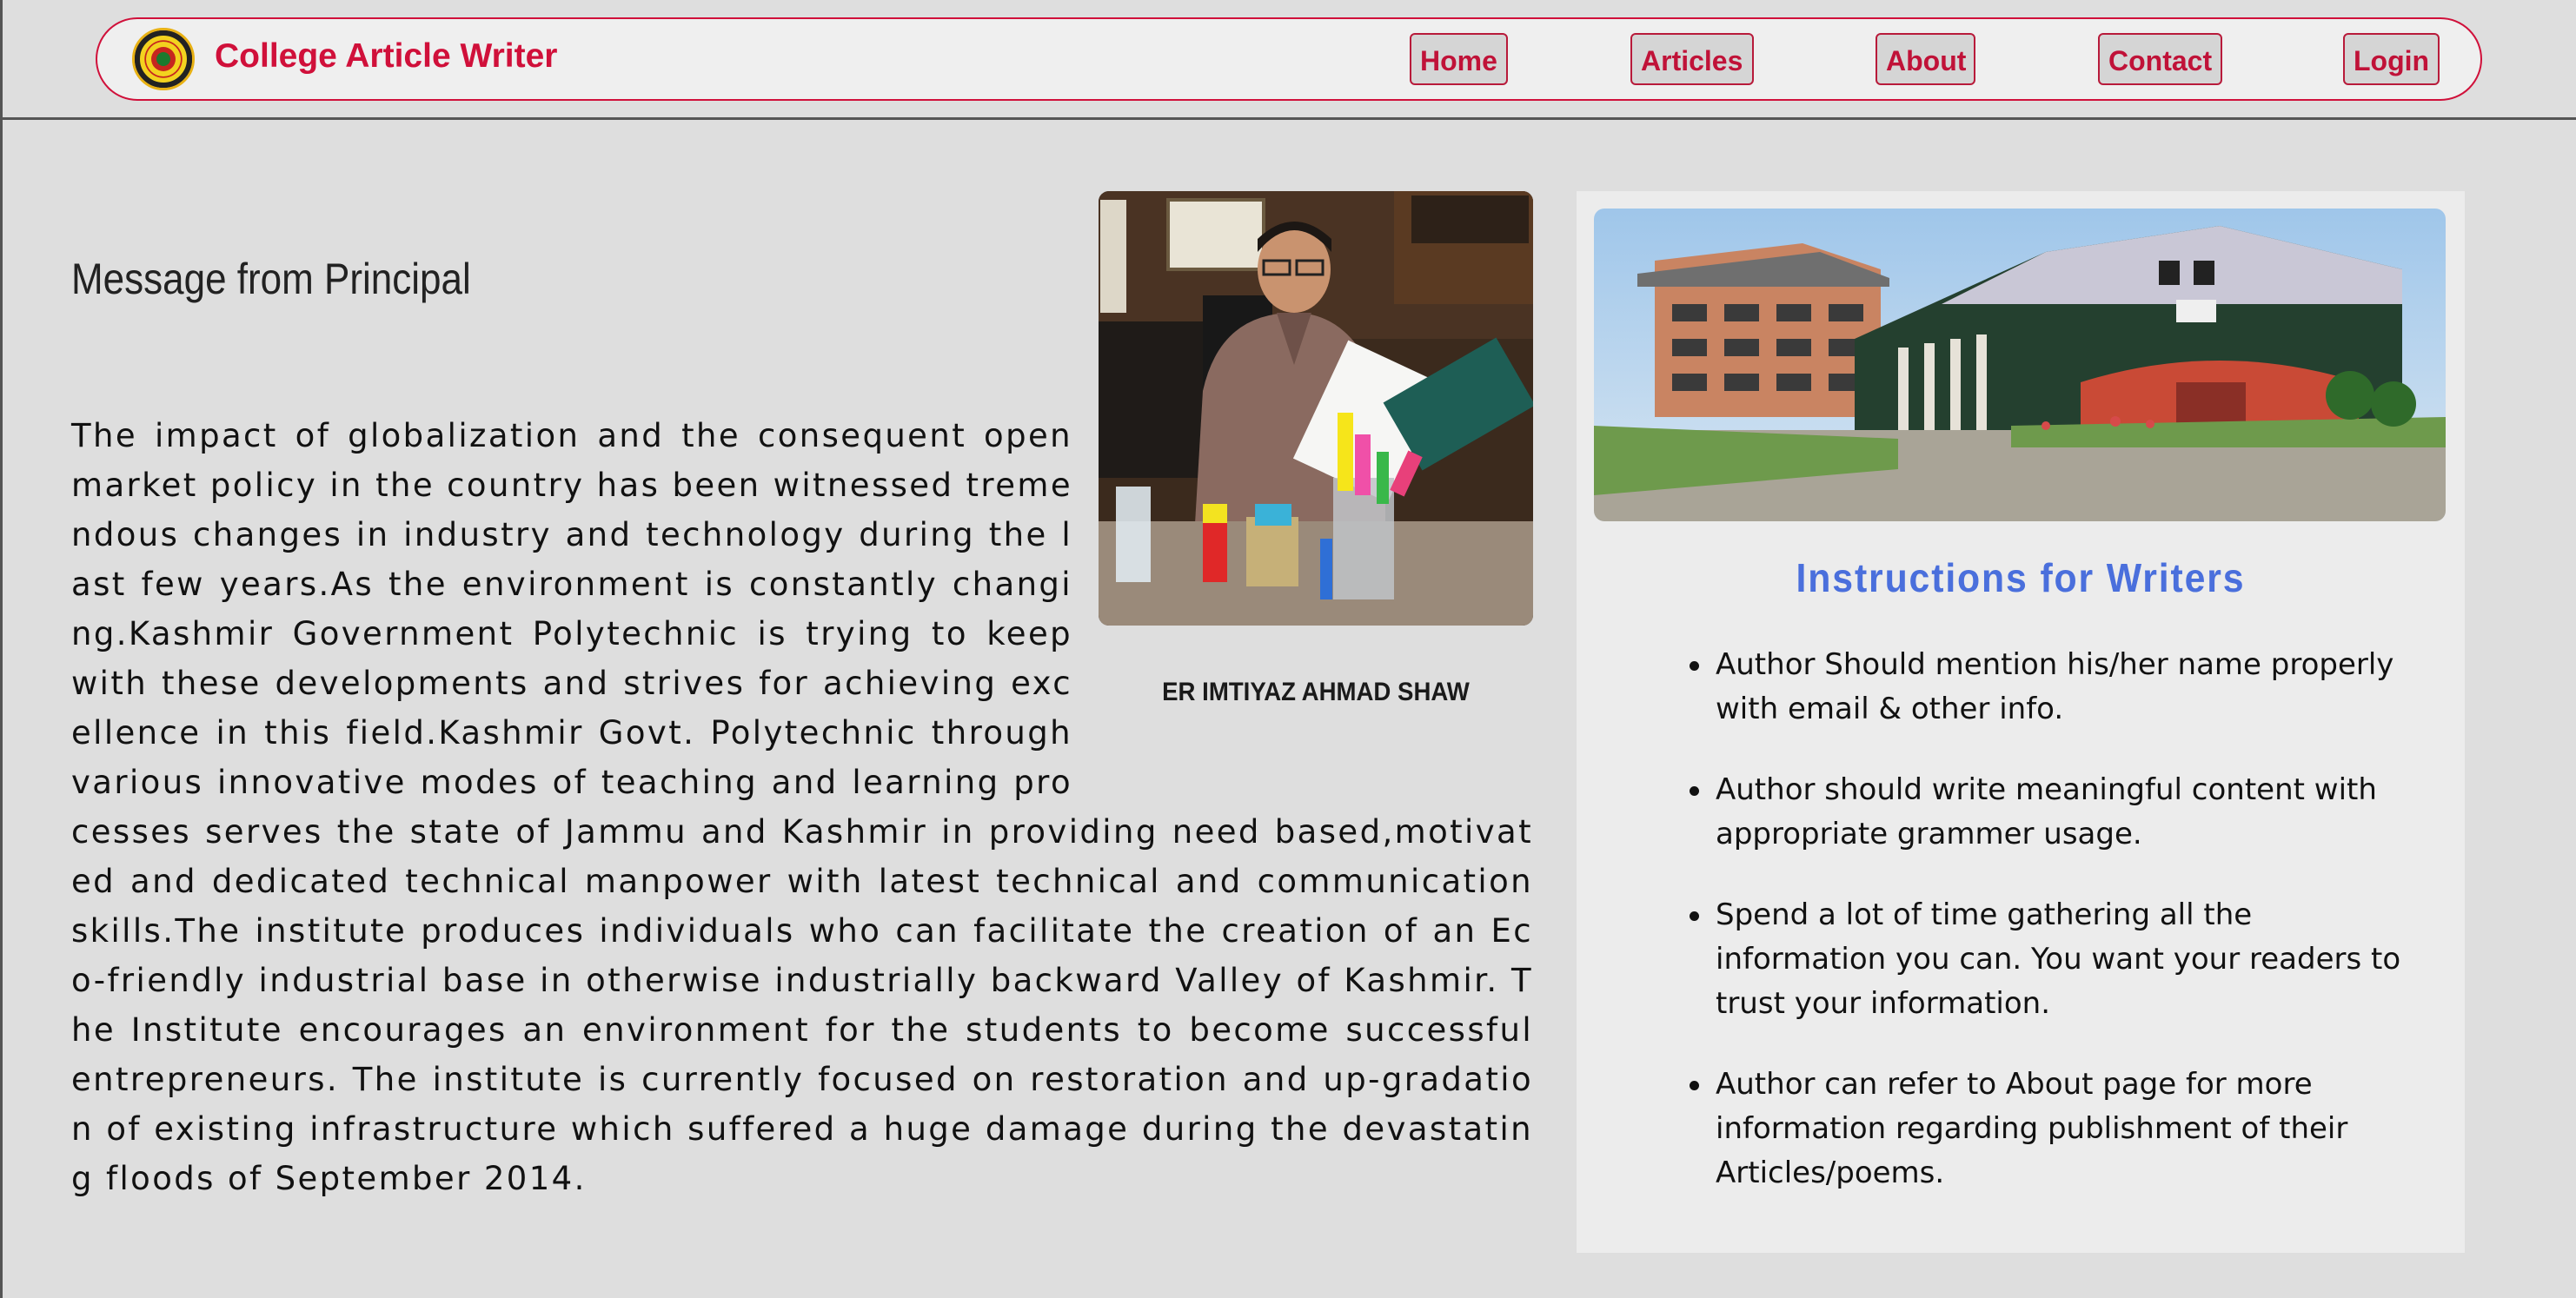 The image size is (2576, 1298). What do you see at coordinates (386, 56) in the screenshot?
I see `brand-title: College Article Writer` at bounding box center [386, 56].